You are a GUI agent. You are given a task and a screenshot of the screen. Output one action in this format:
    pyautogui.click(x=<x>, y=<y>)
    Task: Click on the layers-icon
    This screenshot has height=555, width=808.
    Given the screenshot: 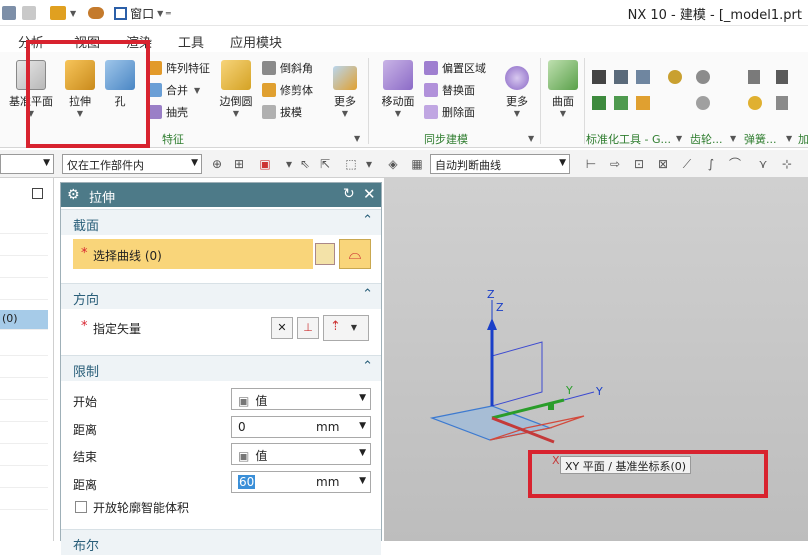 What is the action you would take?
    pyautogui.click(x=643, y=77)
    